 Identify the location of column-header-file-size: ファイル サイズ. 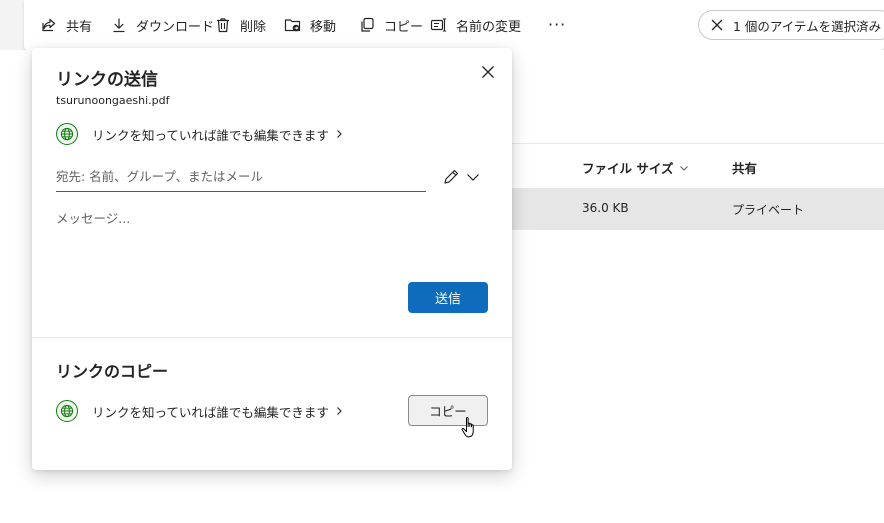
(635, 167).